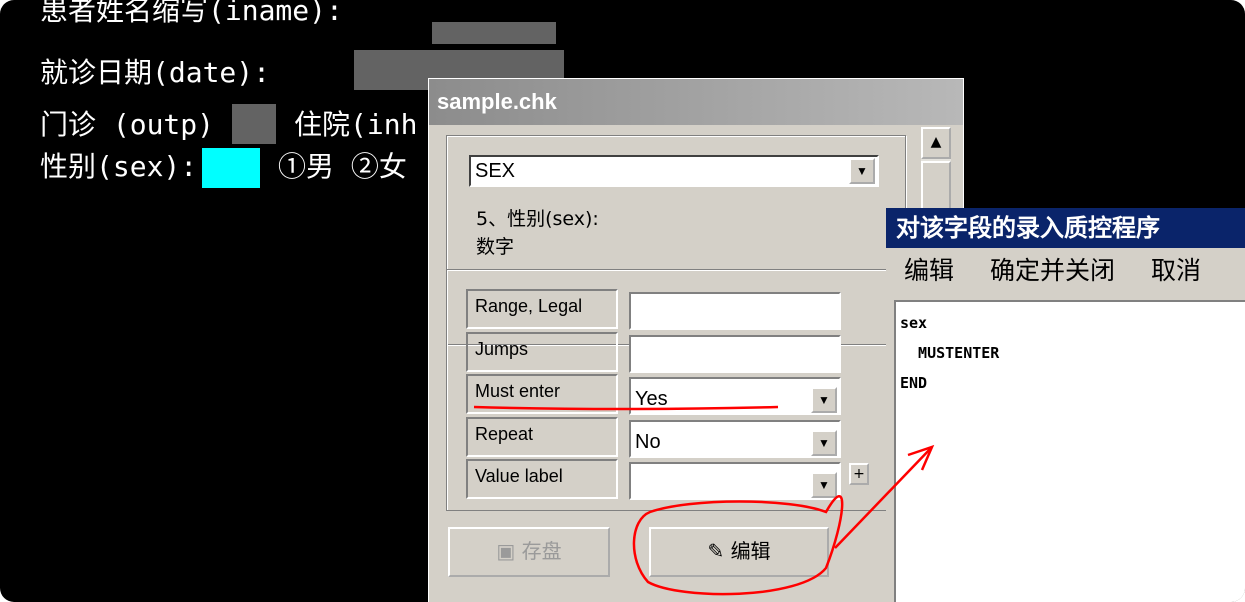 Image resolution: width=1245 pixels, height=602 pixels. Describe the element at coordinates (735, 311) in the screenshot. I see `range-legal-input` at that location.